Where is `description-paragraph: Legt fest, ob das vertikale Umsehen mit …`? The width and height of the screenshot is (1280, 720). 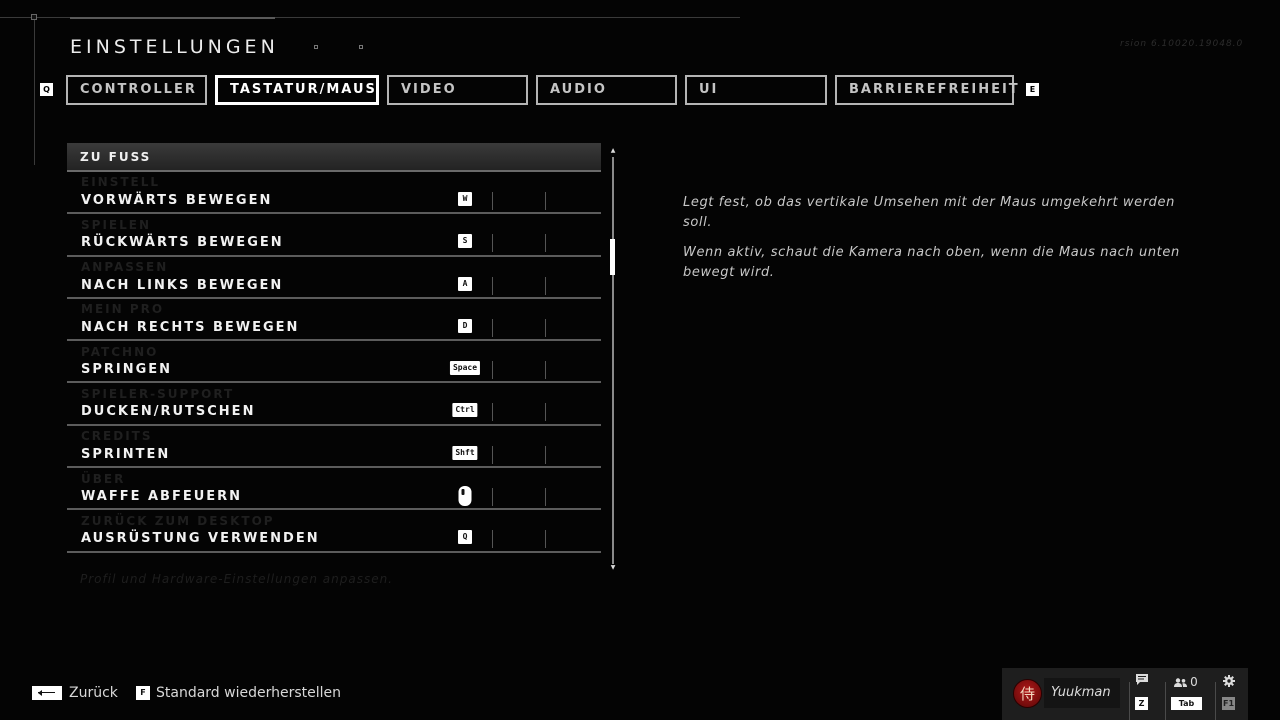 description-paragraph: Legt fest, ob das vertikale Umsehen mit … is located at coordinates (929, 212).